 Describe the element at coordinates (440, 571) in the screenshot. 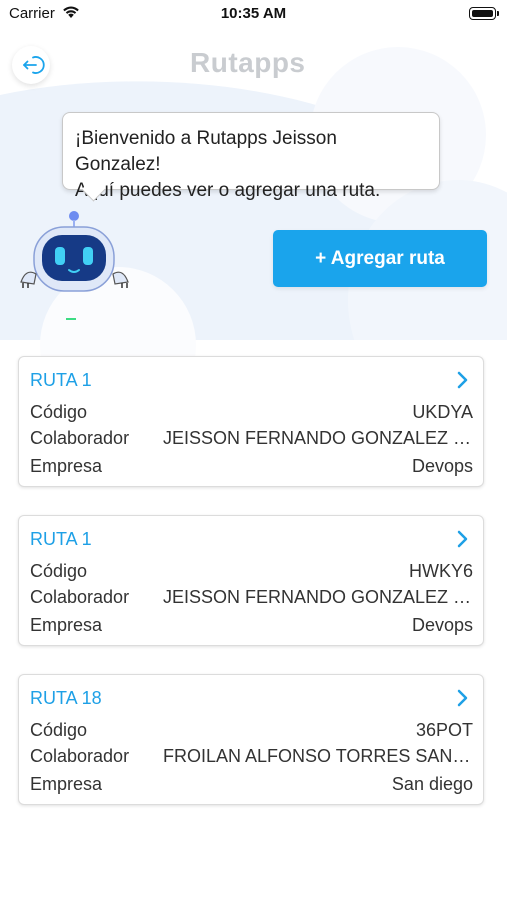

I see `code-value: HWKY6` at that location.